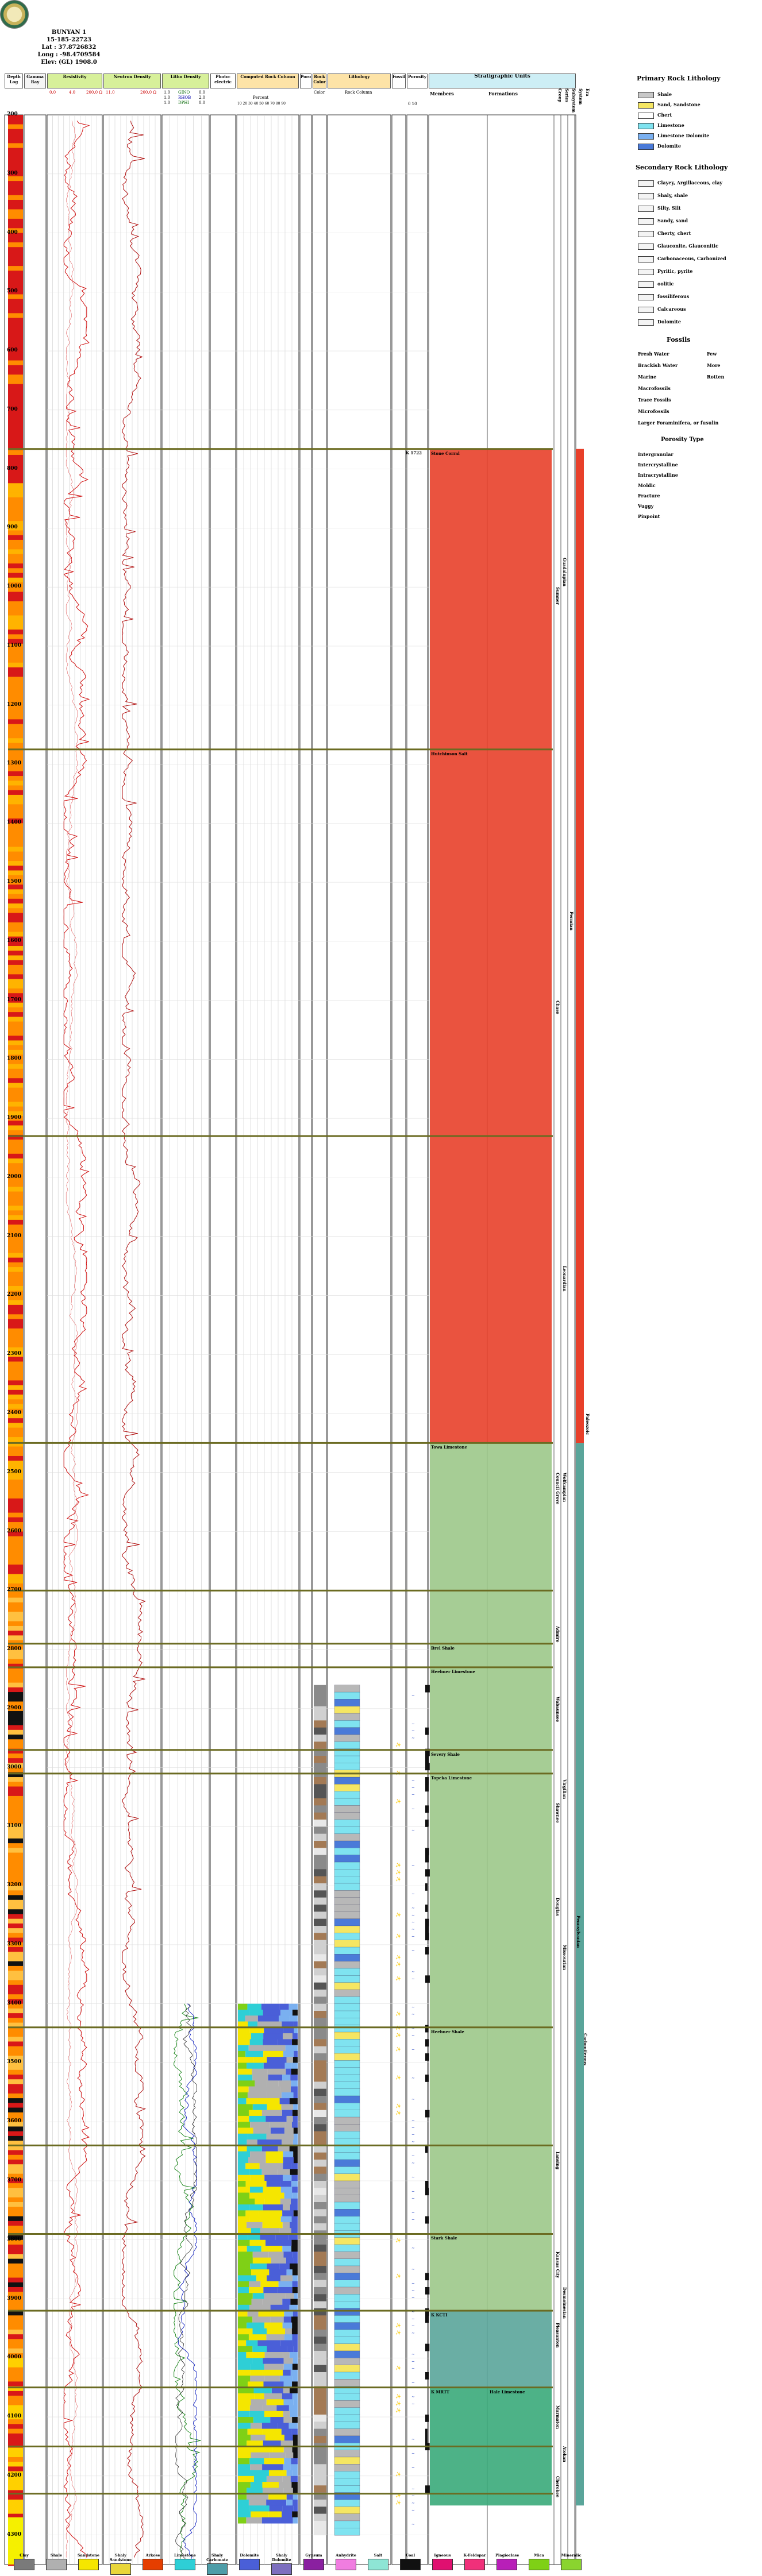 The height and width of the screenshot is (2576, 762). What do you see at coordinates (345, 2561) in the screenshot?
I see `bottom-legend-item: Anhydrite` at bounding box center [345, 2561].